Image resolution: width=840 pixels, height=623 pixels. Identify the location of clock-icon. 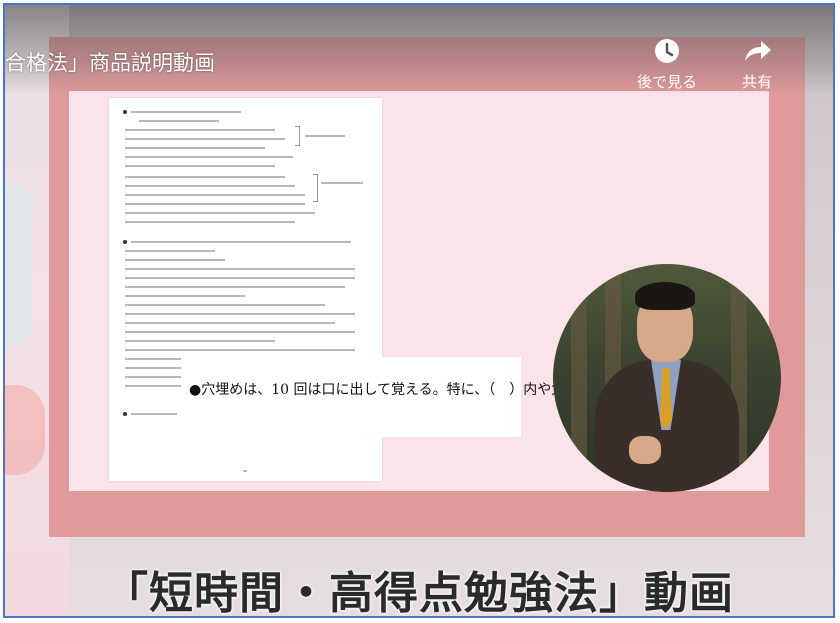
(667, 52).